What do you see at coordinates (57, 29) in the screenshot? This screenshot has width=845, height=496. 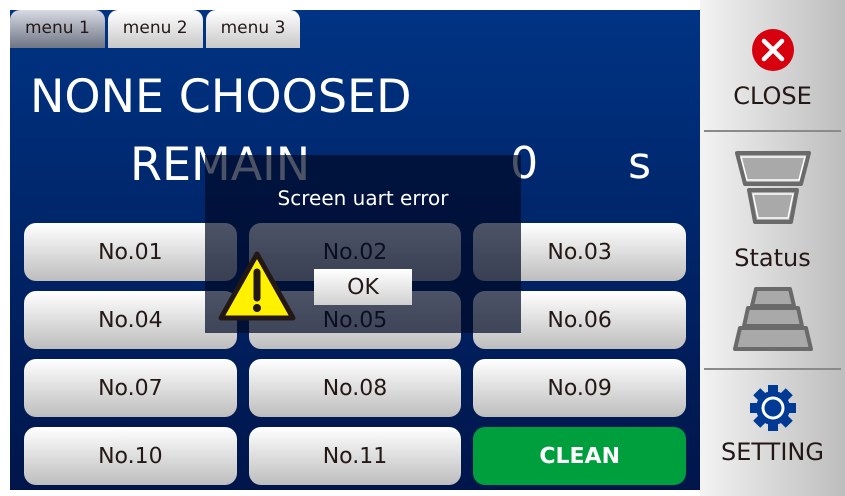 I see `menu-tab: menu 1` at bounding box center [57, 29].